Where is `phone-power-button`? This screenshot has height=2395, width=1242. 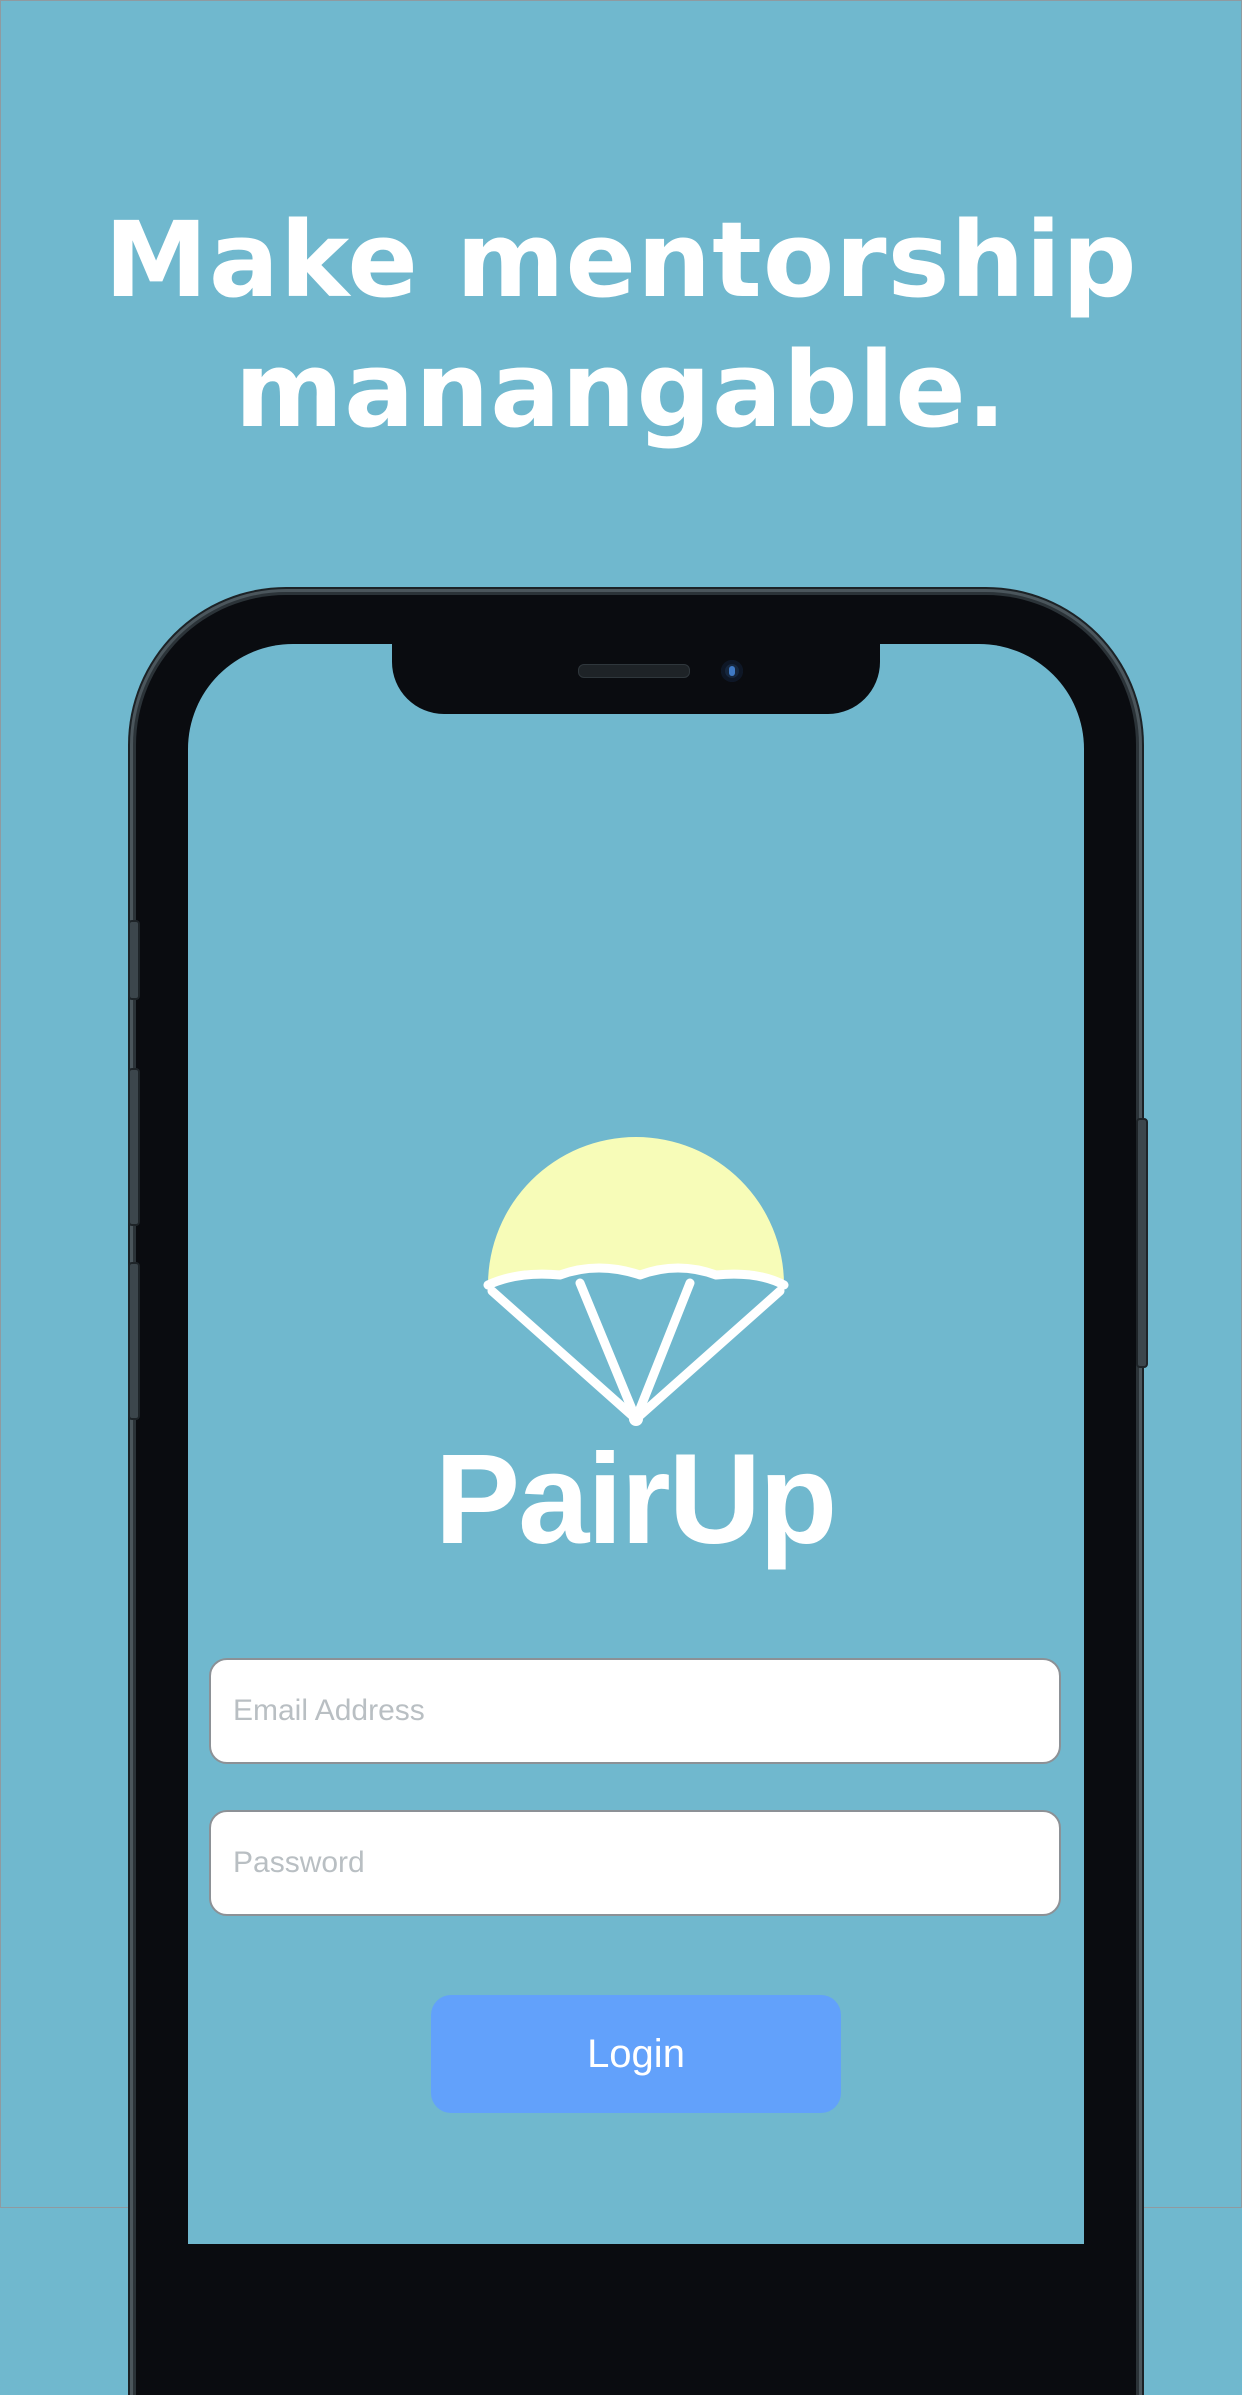 phone-power-button is located at coordinates (1142, 1243).